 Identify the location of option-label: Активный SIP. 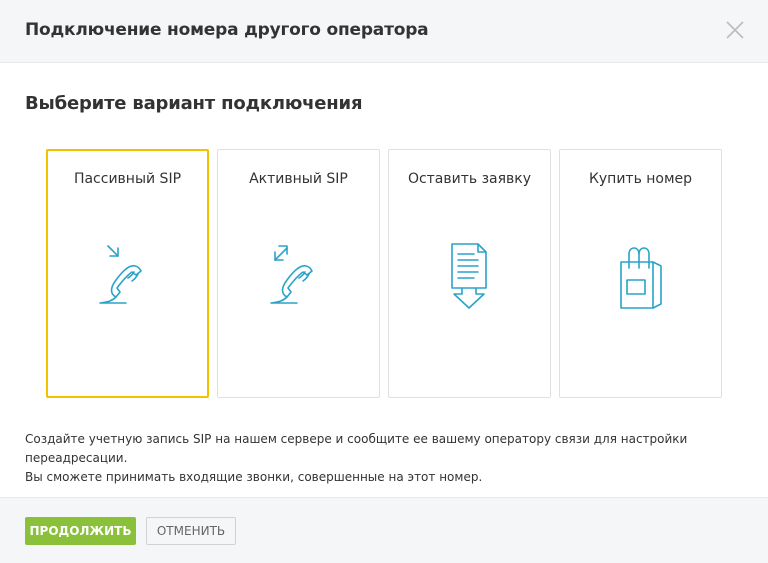
(298, 179).